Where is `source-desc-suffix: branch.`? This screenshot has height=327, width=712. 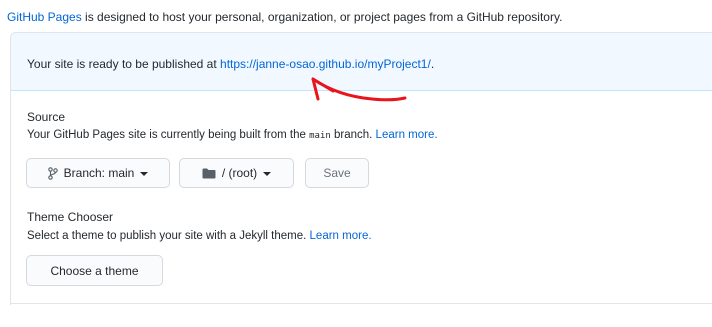 source-desc-suffix: branch. is located at coordinates (353, 135).